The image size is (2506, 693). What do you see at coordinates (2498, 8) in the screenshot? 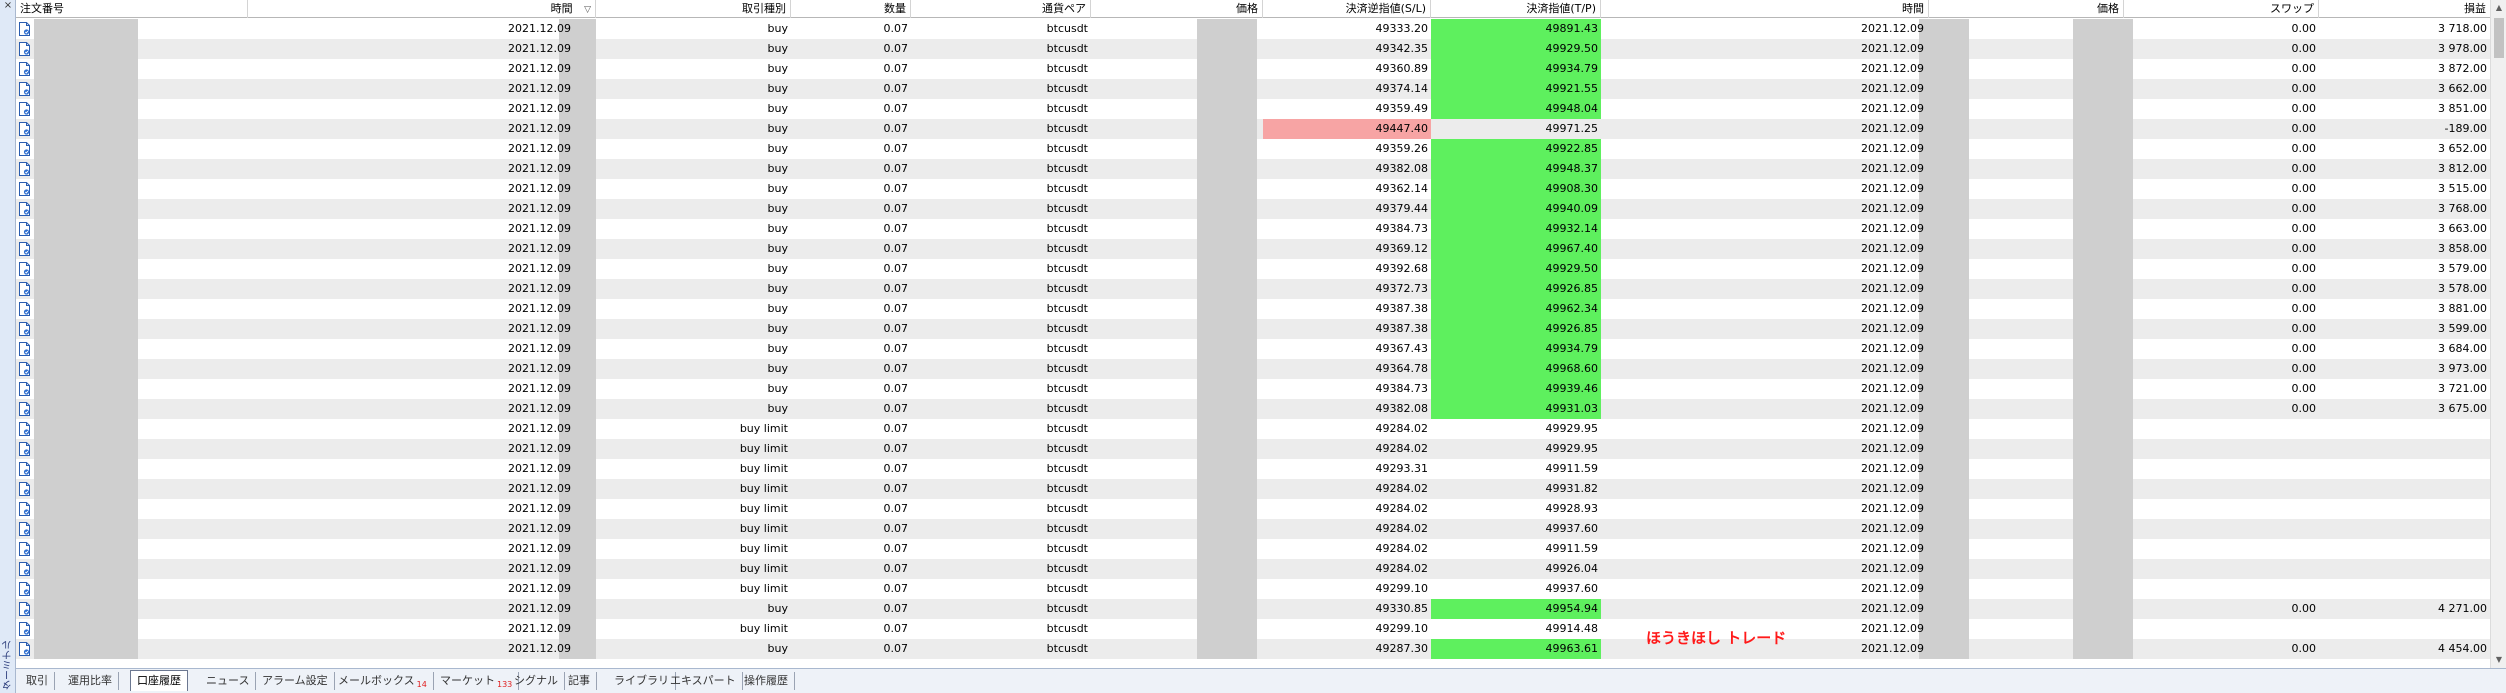
I see `scroll-up-icon: ▲` at bounding box center [2498, 8].